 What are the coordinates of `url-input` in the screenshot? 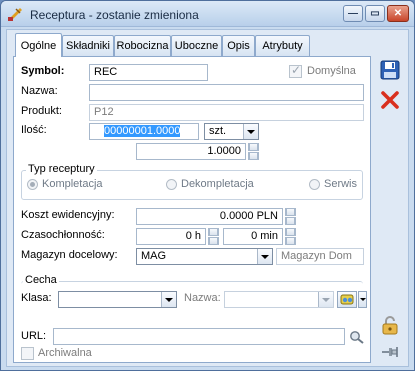 It's located at (199, 336).